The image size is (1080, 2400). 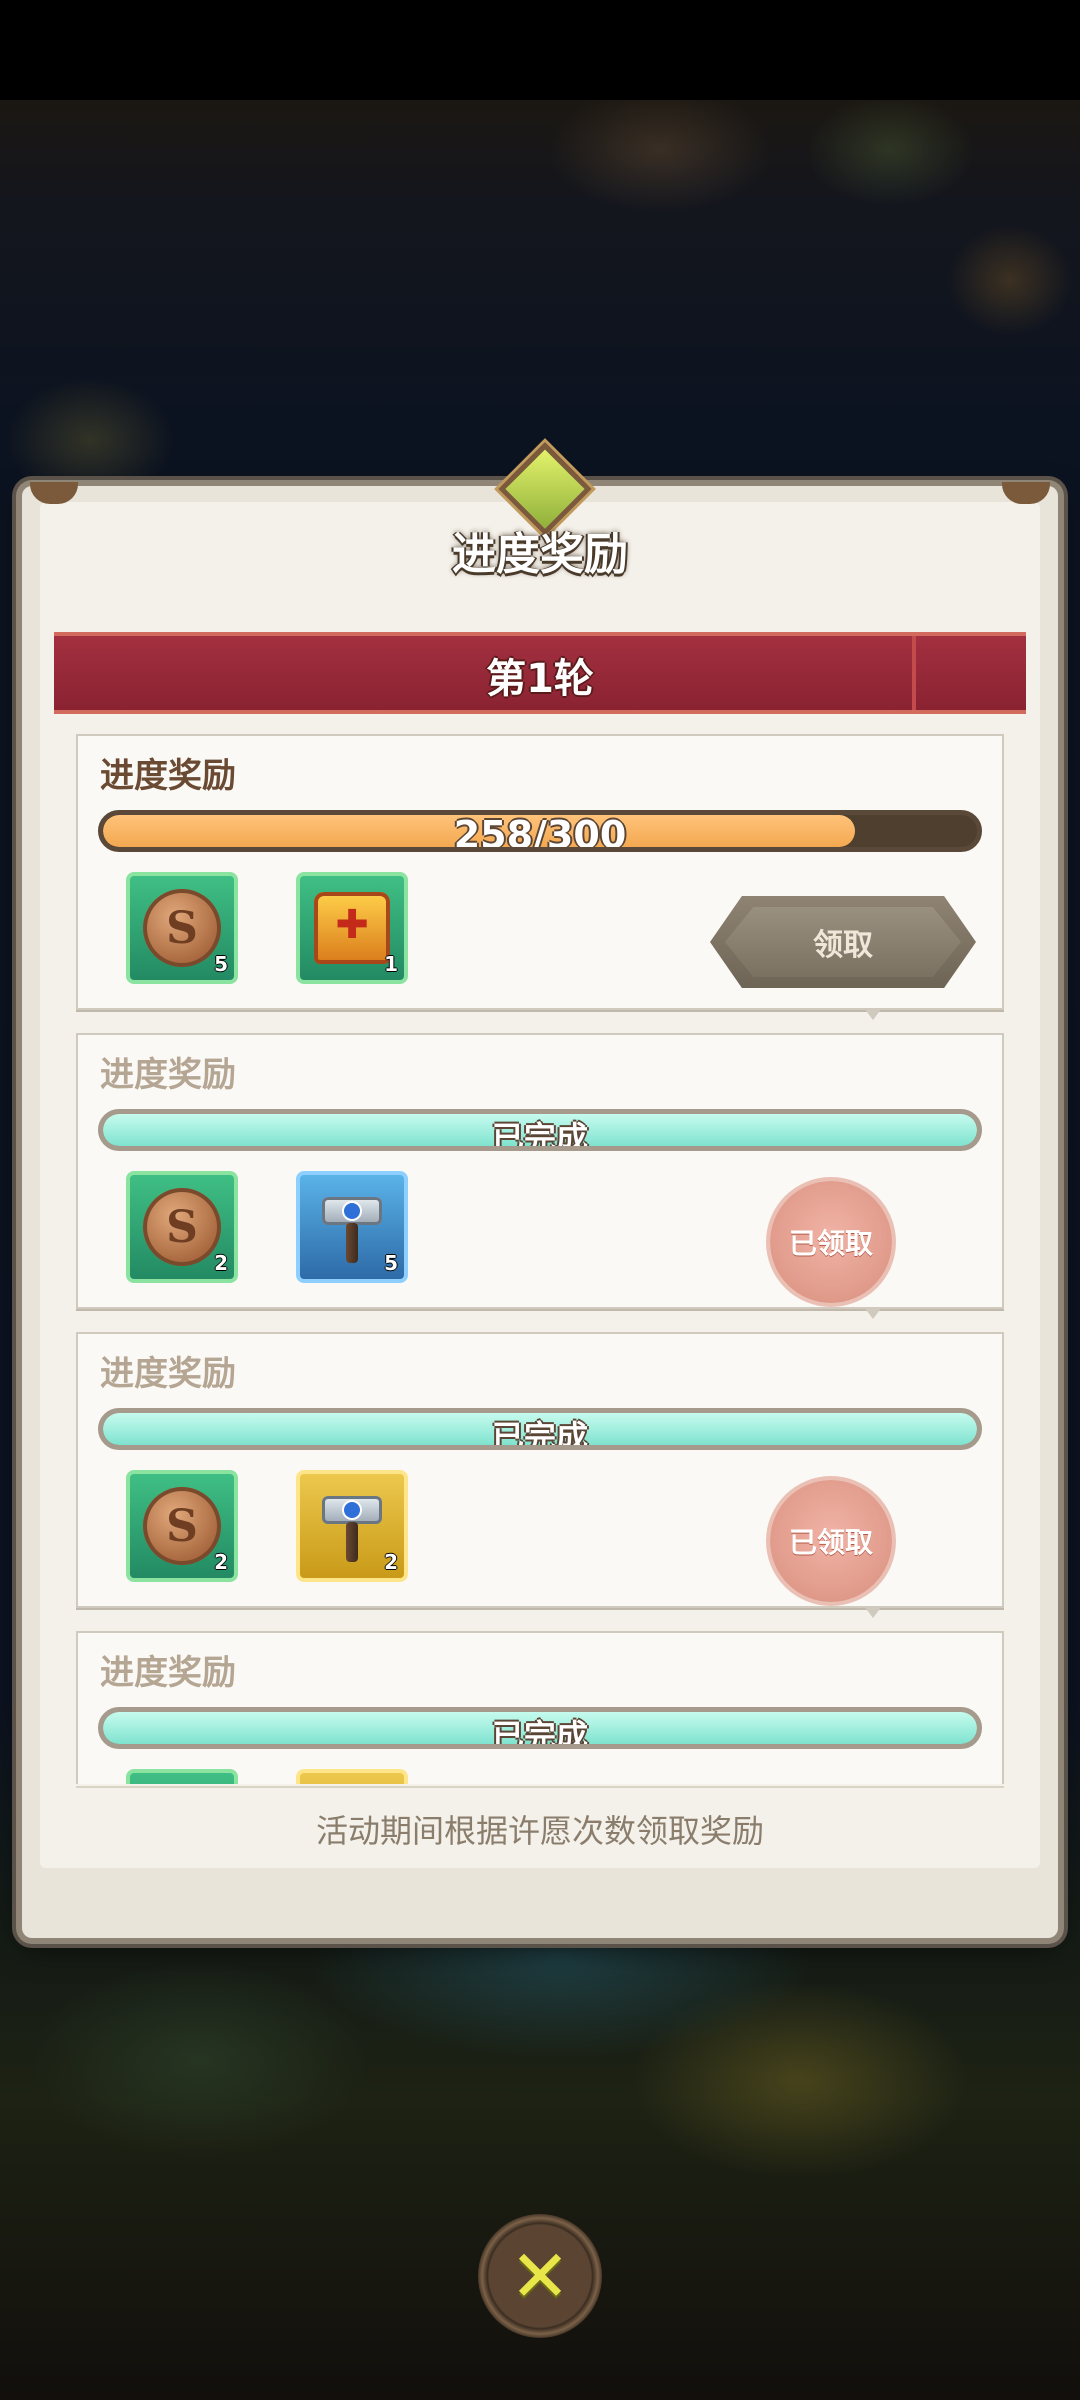 I want to click on blue-hammer-icon, so click(x=352, y=1227).